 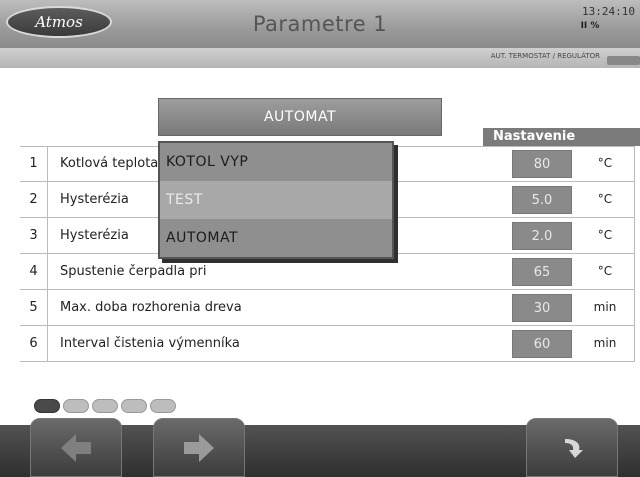 What do you see at coordinates (590, 26) in the screenshot?
I see `status-indicator: II %` at bounding box center [590, 26].